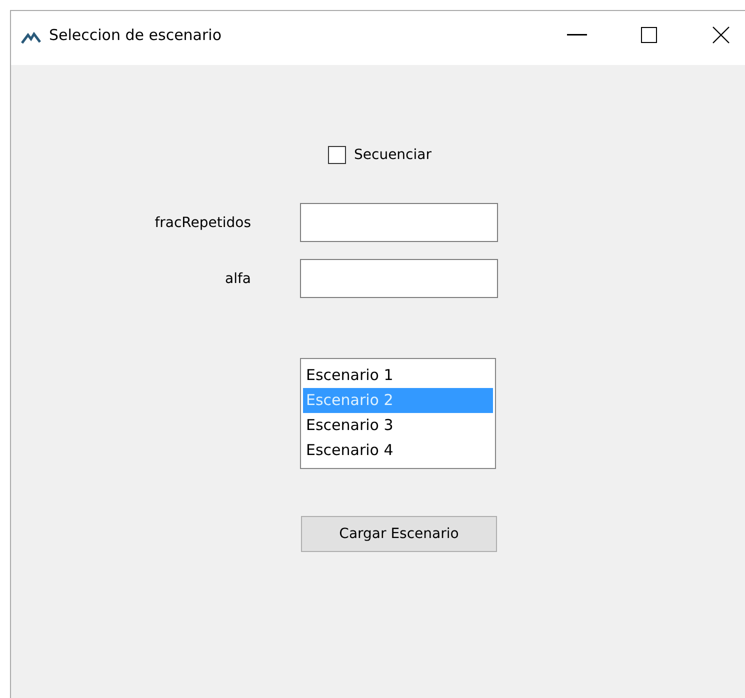  I want to click on load-scenario-button: Cargar Escenario, so click(399, 534).